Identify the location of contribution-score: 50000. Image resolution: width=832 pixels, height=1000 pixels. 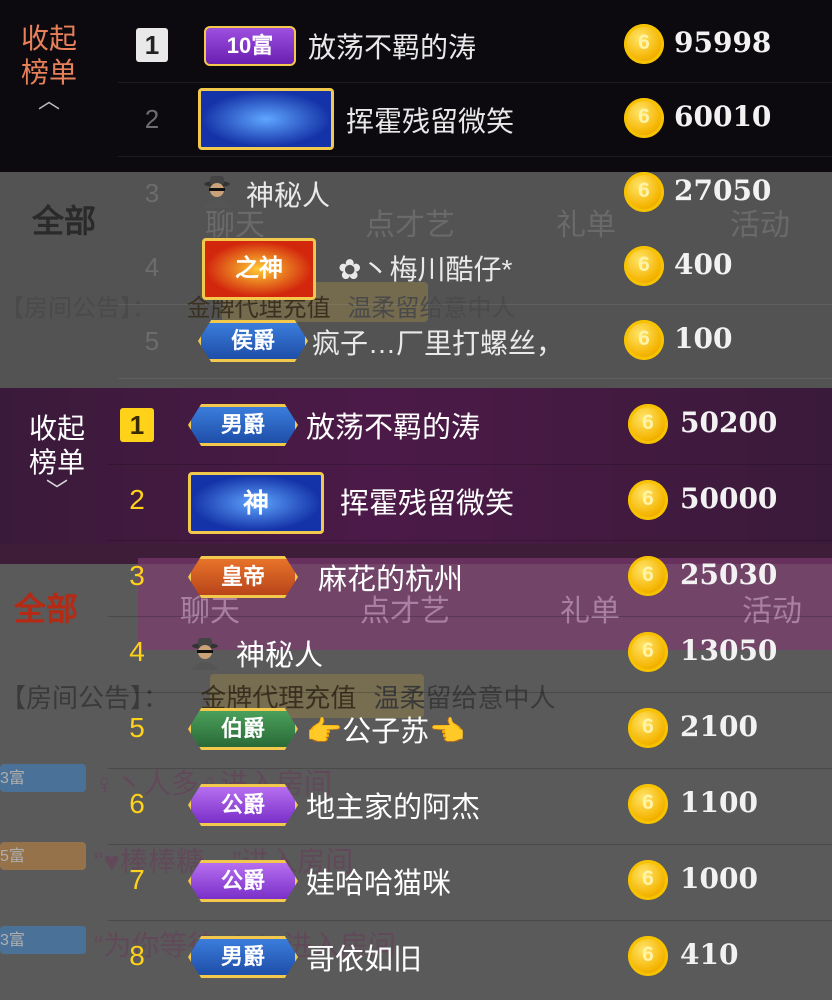
(729, 498).